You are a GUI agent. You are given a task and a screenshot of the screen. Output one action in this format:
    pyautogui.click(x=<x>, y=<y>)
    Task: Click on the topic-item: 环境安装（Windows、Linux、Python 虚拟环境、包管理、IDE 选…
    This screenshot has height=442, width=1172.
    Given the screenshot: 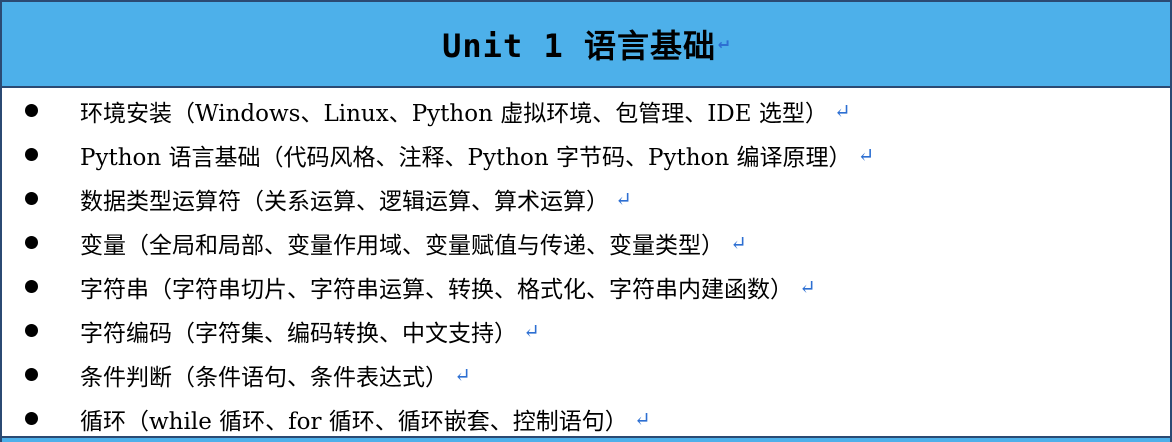 What is the action you would take?
    pyautogui.click(x=586, y=111)
    